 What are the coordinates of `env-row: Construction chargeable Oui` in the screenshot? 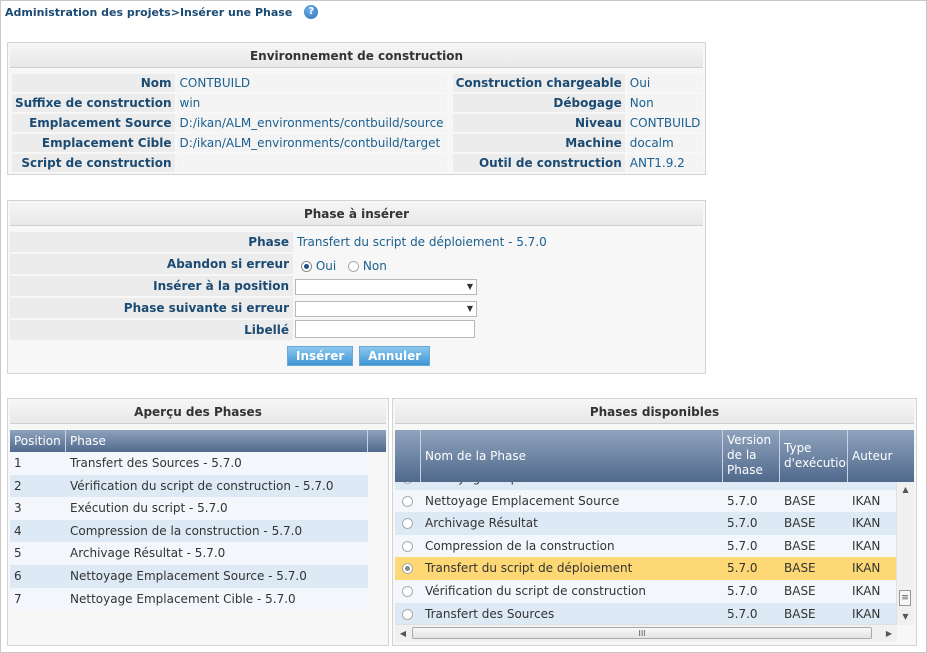 It's located at (578, 83).